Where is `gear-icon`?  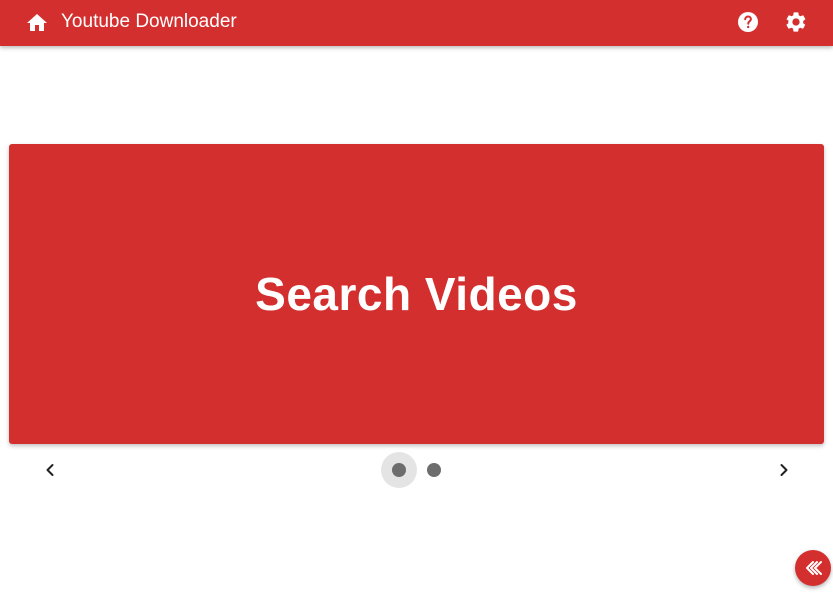
gear-icon is located at coordinates (796, 22).